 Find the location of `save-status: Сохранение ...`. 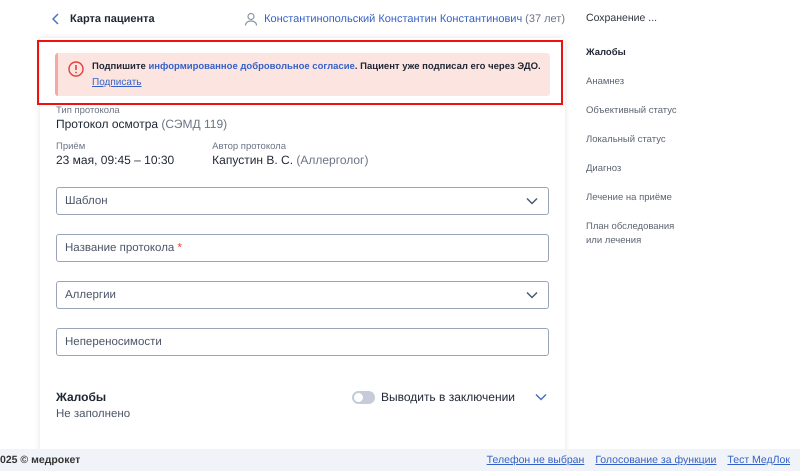

save-status: Сохранение ... is located at coordinates (622, 18).